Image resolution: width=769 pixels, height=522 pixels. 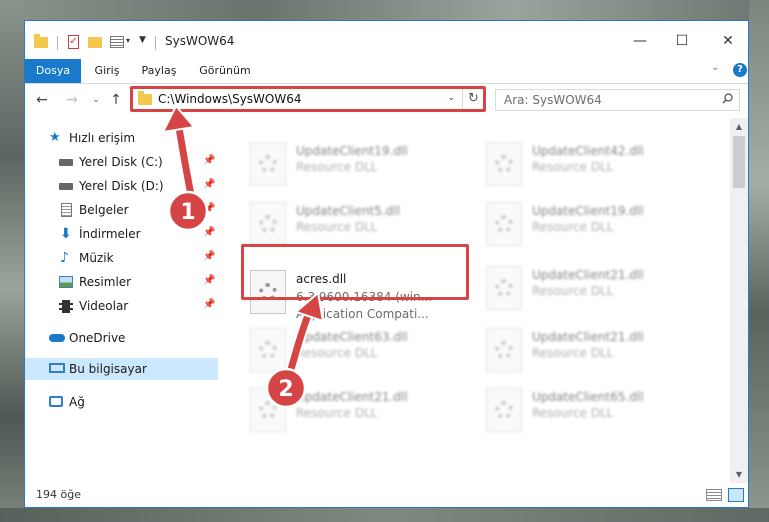 I want to click on back-arrow-icon: ←, so click(x=42, y=100).